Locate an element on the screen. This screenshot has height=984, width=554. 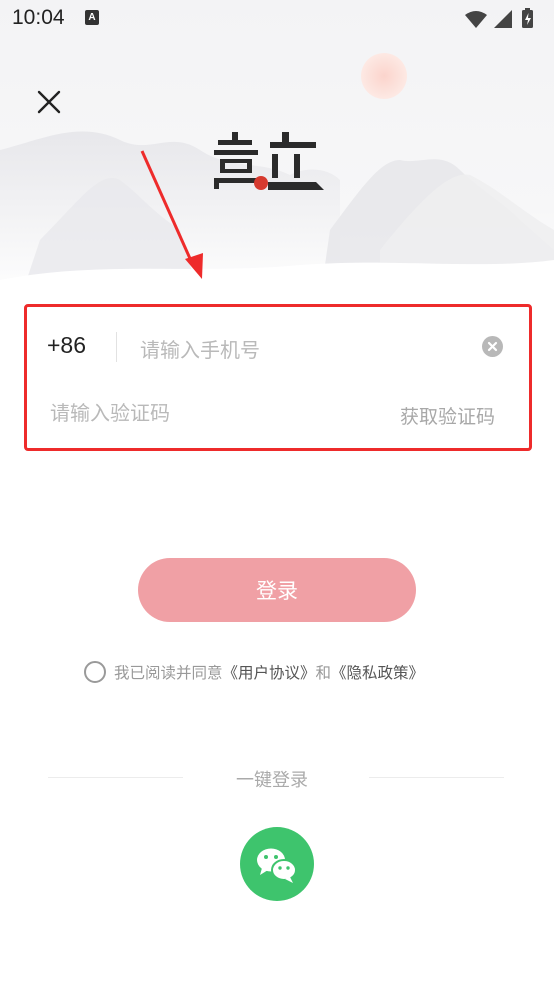
close-button is located at coordinates (49, 102).